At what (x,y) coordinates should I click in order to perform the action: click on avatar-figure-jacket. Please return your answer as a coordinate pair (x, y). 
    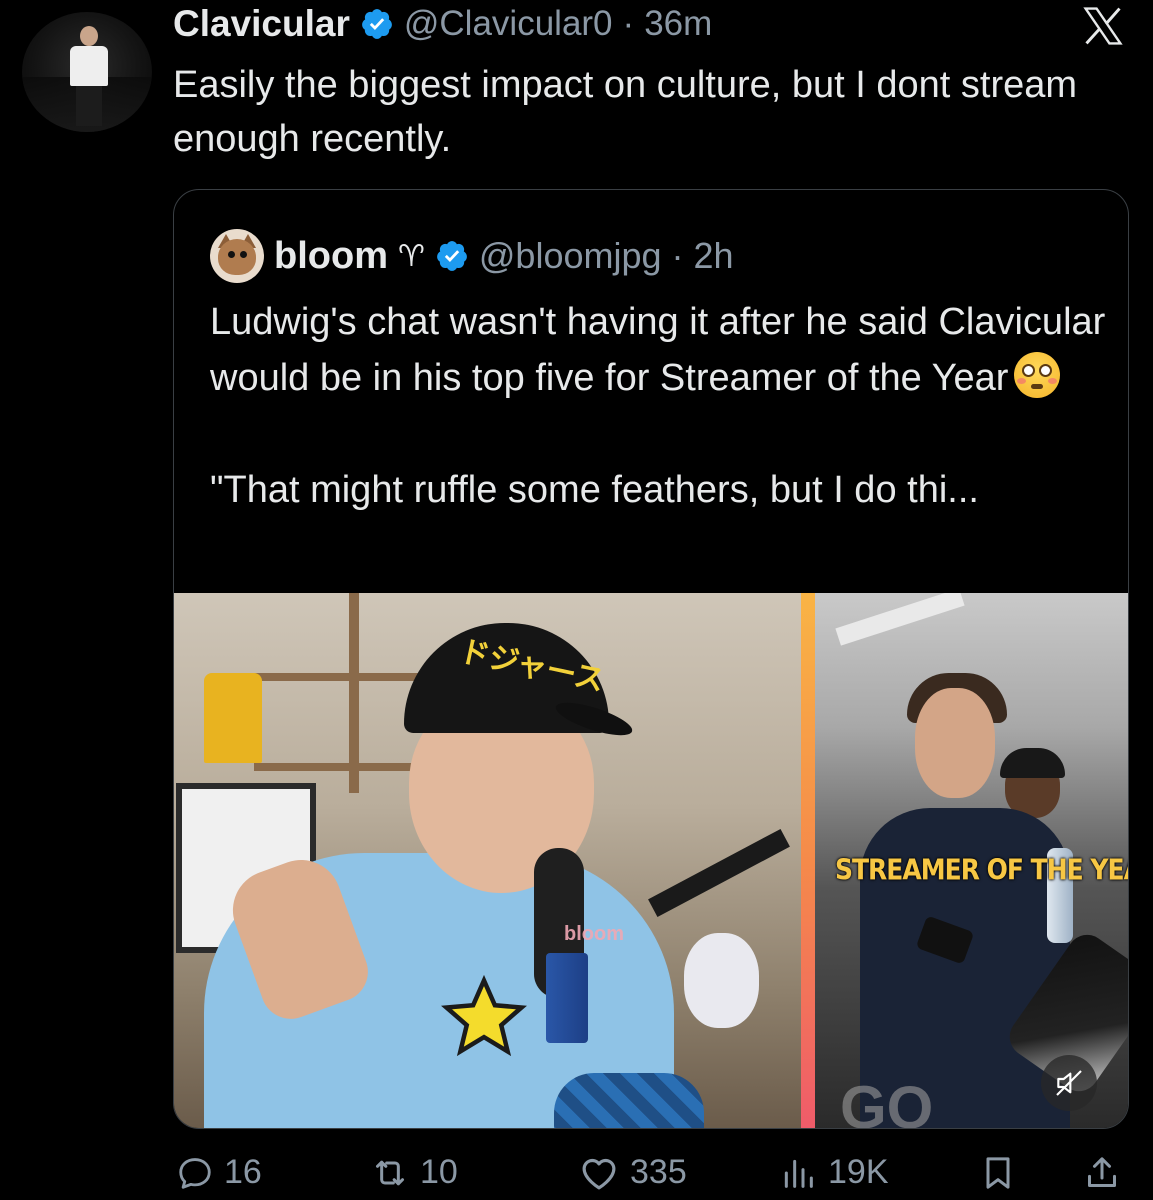
    Looking at the image, I should click on (89, 66).